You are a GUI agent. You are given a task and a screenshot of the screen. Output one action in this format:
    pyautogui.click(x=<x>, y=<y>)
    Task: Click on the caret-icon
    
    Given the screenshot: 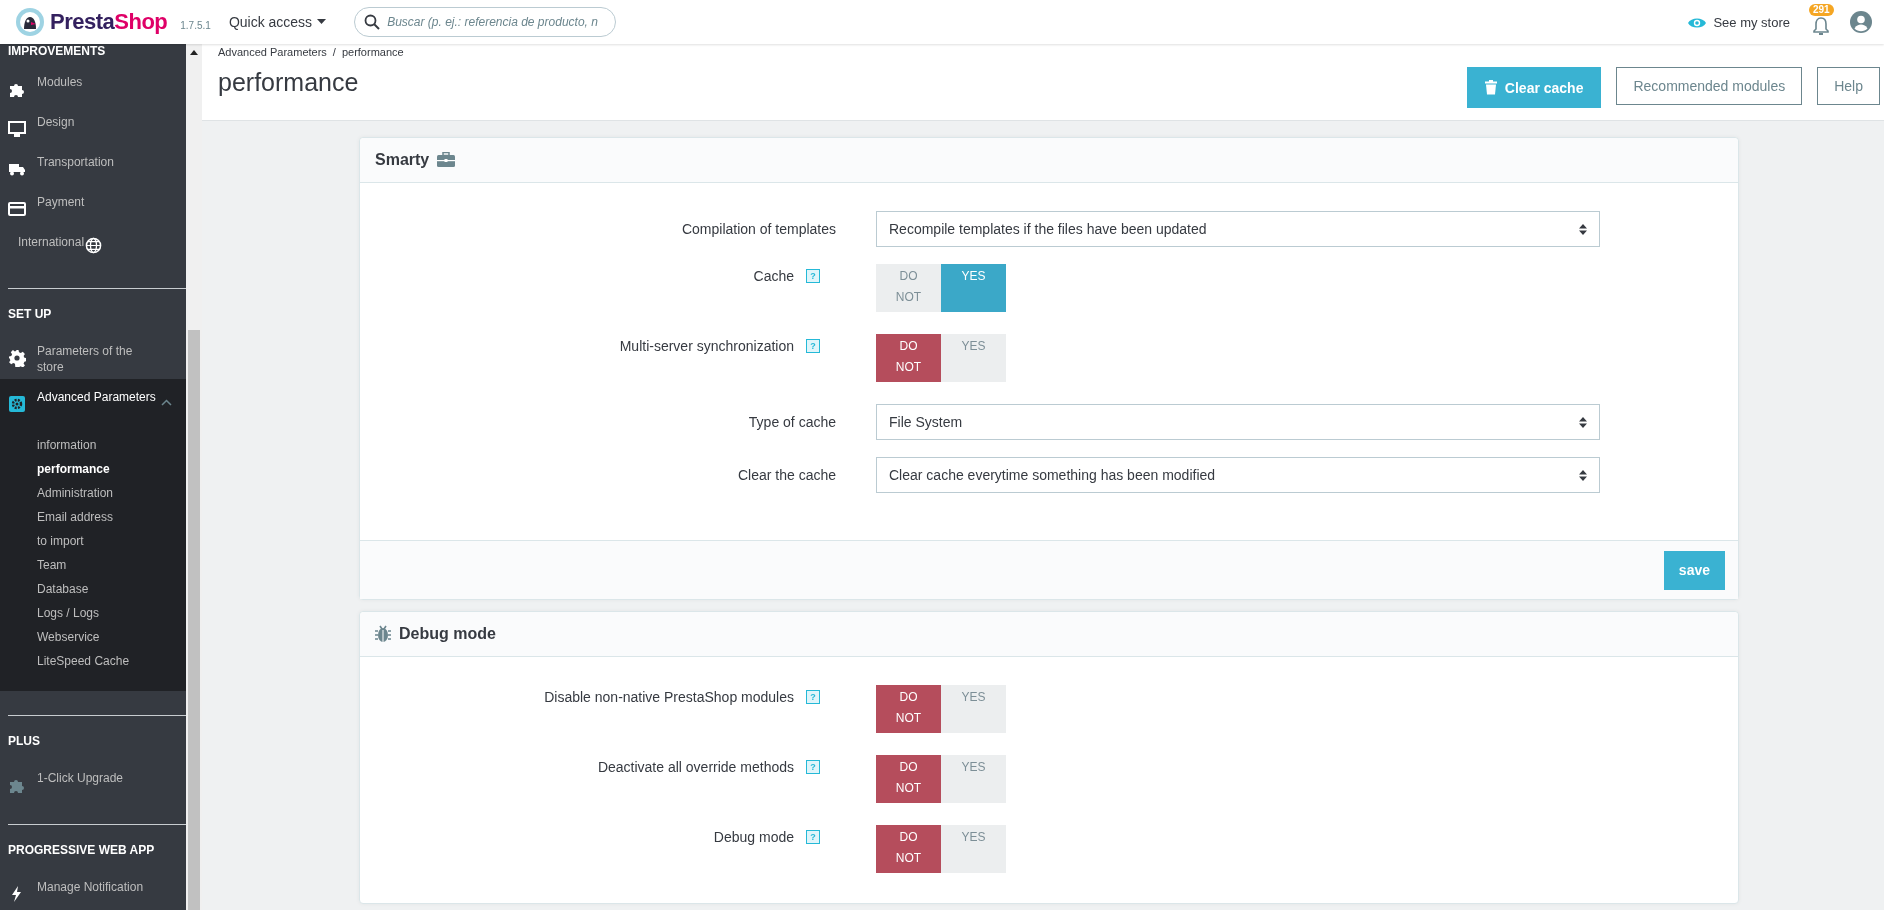 What is the action you would take?
    pyautogui.click(x=322, y=22)
    